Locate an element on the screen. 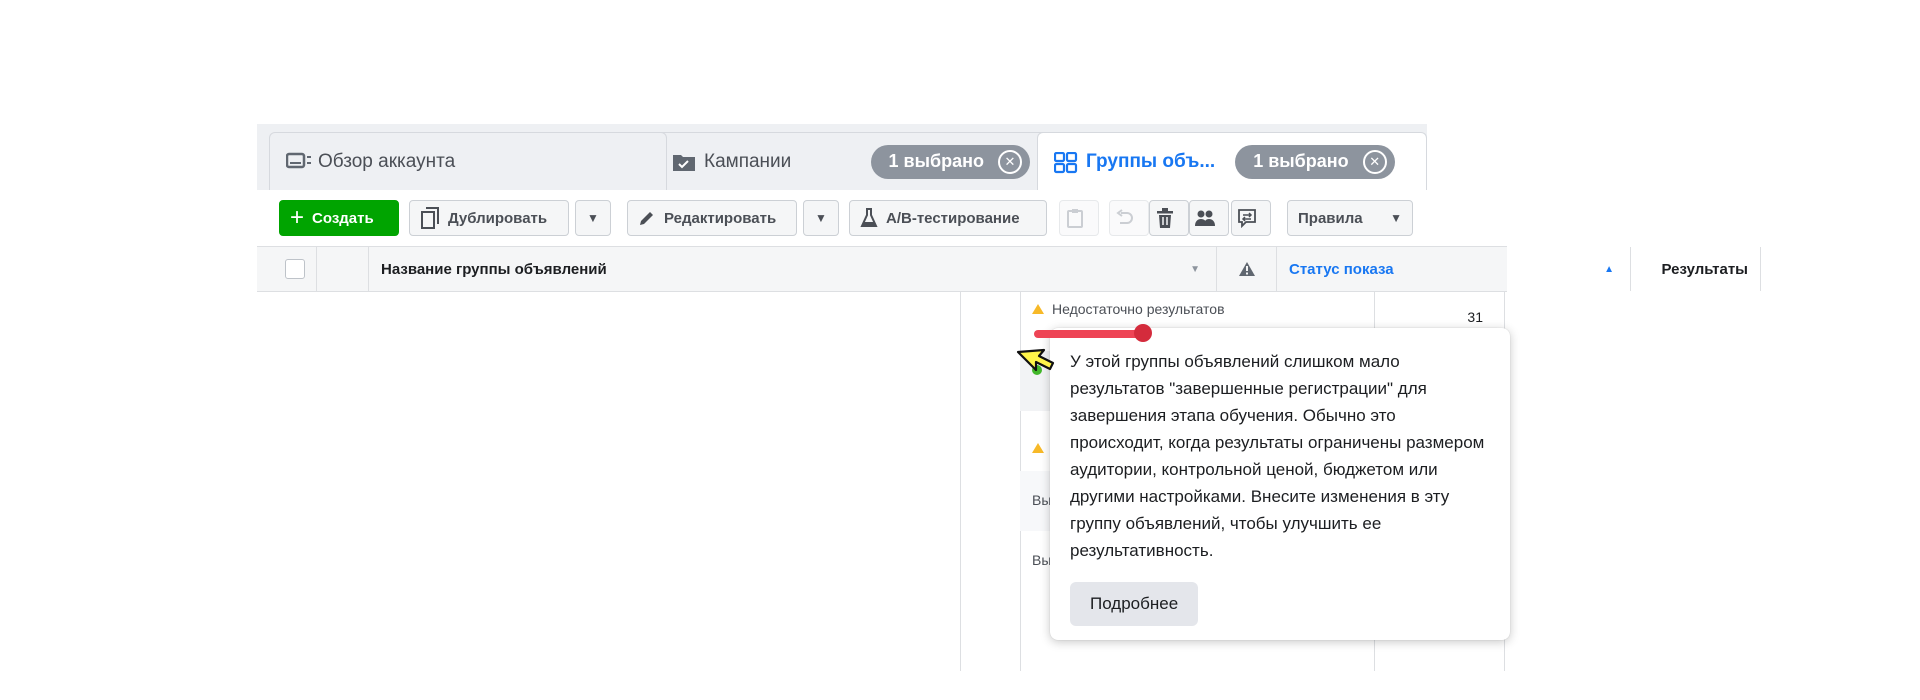 The image size is (1920, 700). warning-icon is located at coordinates (1246, 269).